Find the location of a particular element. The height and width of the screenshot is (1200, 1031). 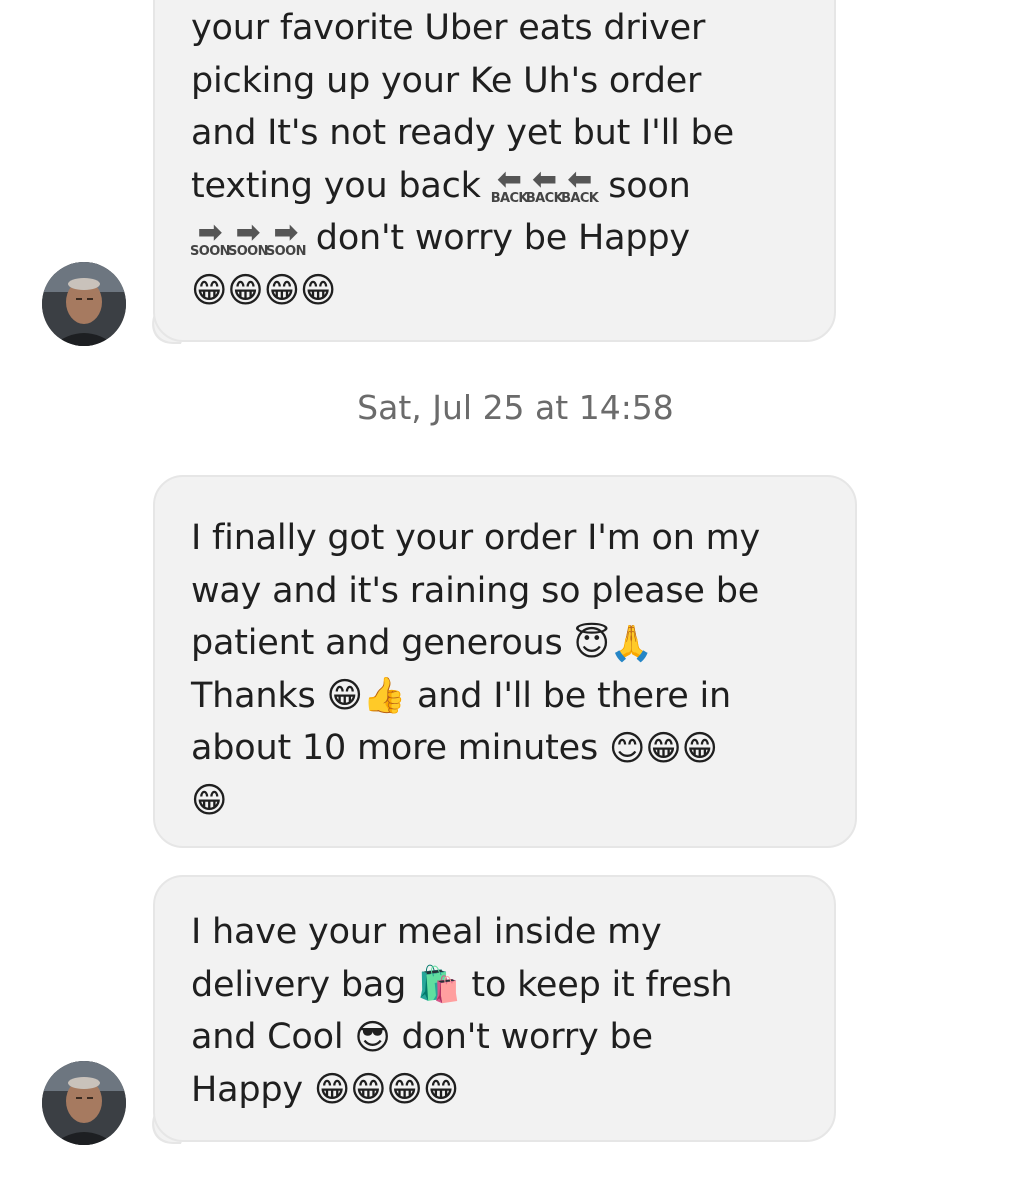

timestamp: Sat, Jul 25 at 14:58 is located at coordinates (515, 407).